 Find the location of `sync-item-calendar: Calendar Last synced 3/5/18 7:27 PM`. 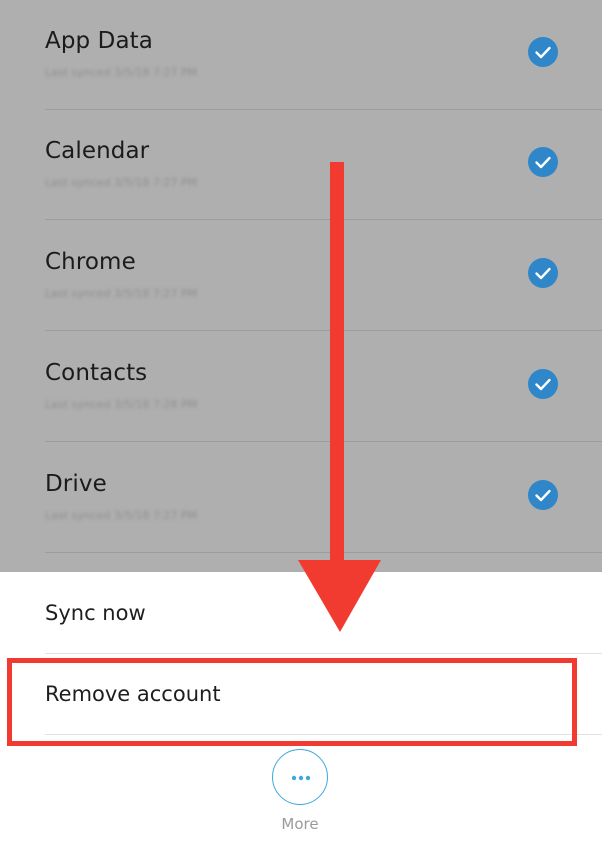

sync-item-calendar: Calendar Last synced 3/5/18 7:27 PM is located at coordinates (323, 165).